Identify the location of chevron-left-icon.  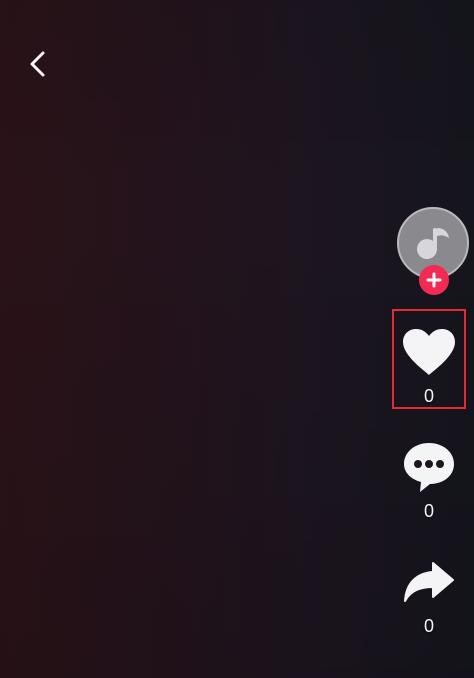
(37, 64).